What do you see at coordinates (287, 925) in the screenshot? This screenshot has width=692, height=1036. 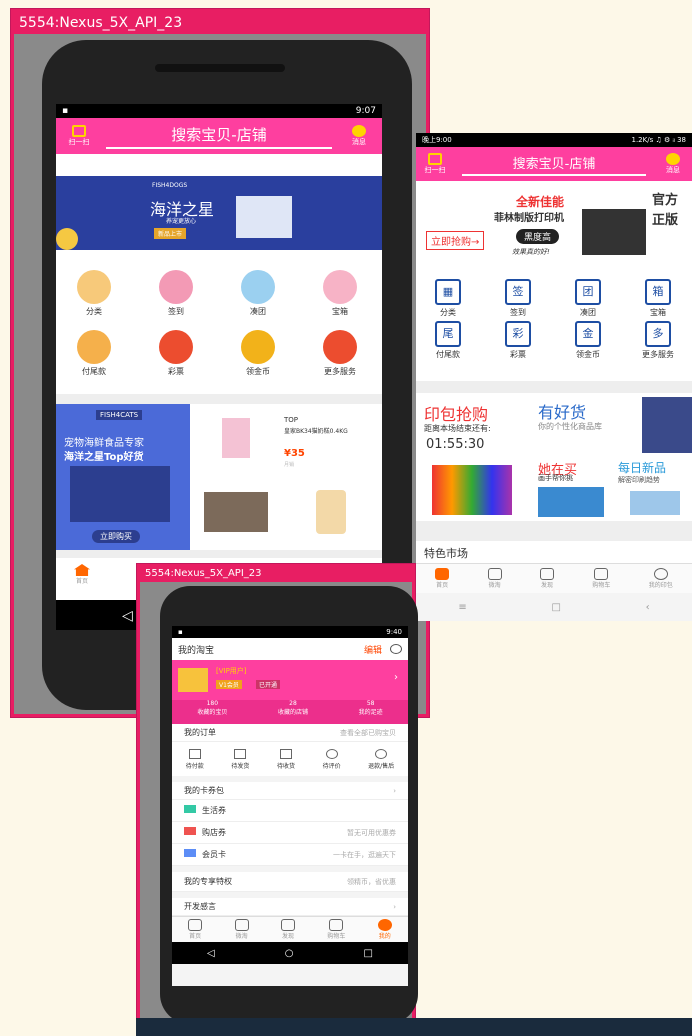 I see `compass-icon` at bounding box center [287, 925].